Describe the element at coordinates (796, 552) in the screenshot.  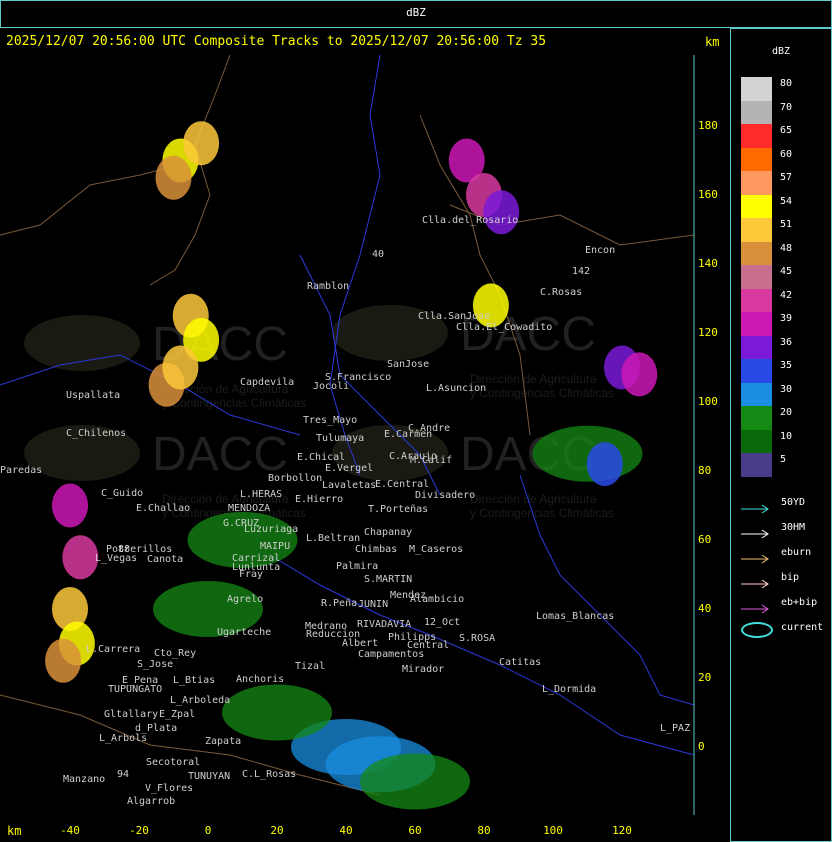
I see `track-label: eburn` at that location.